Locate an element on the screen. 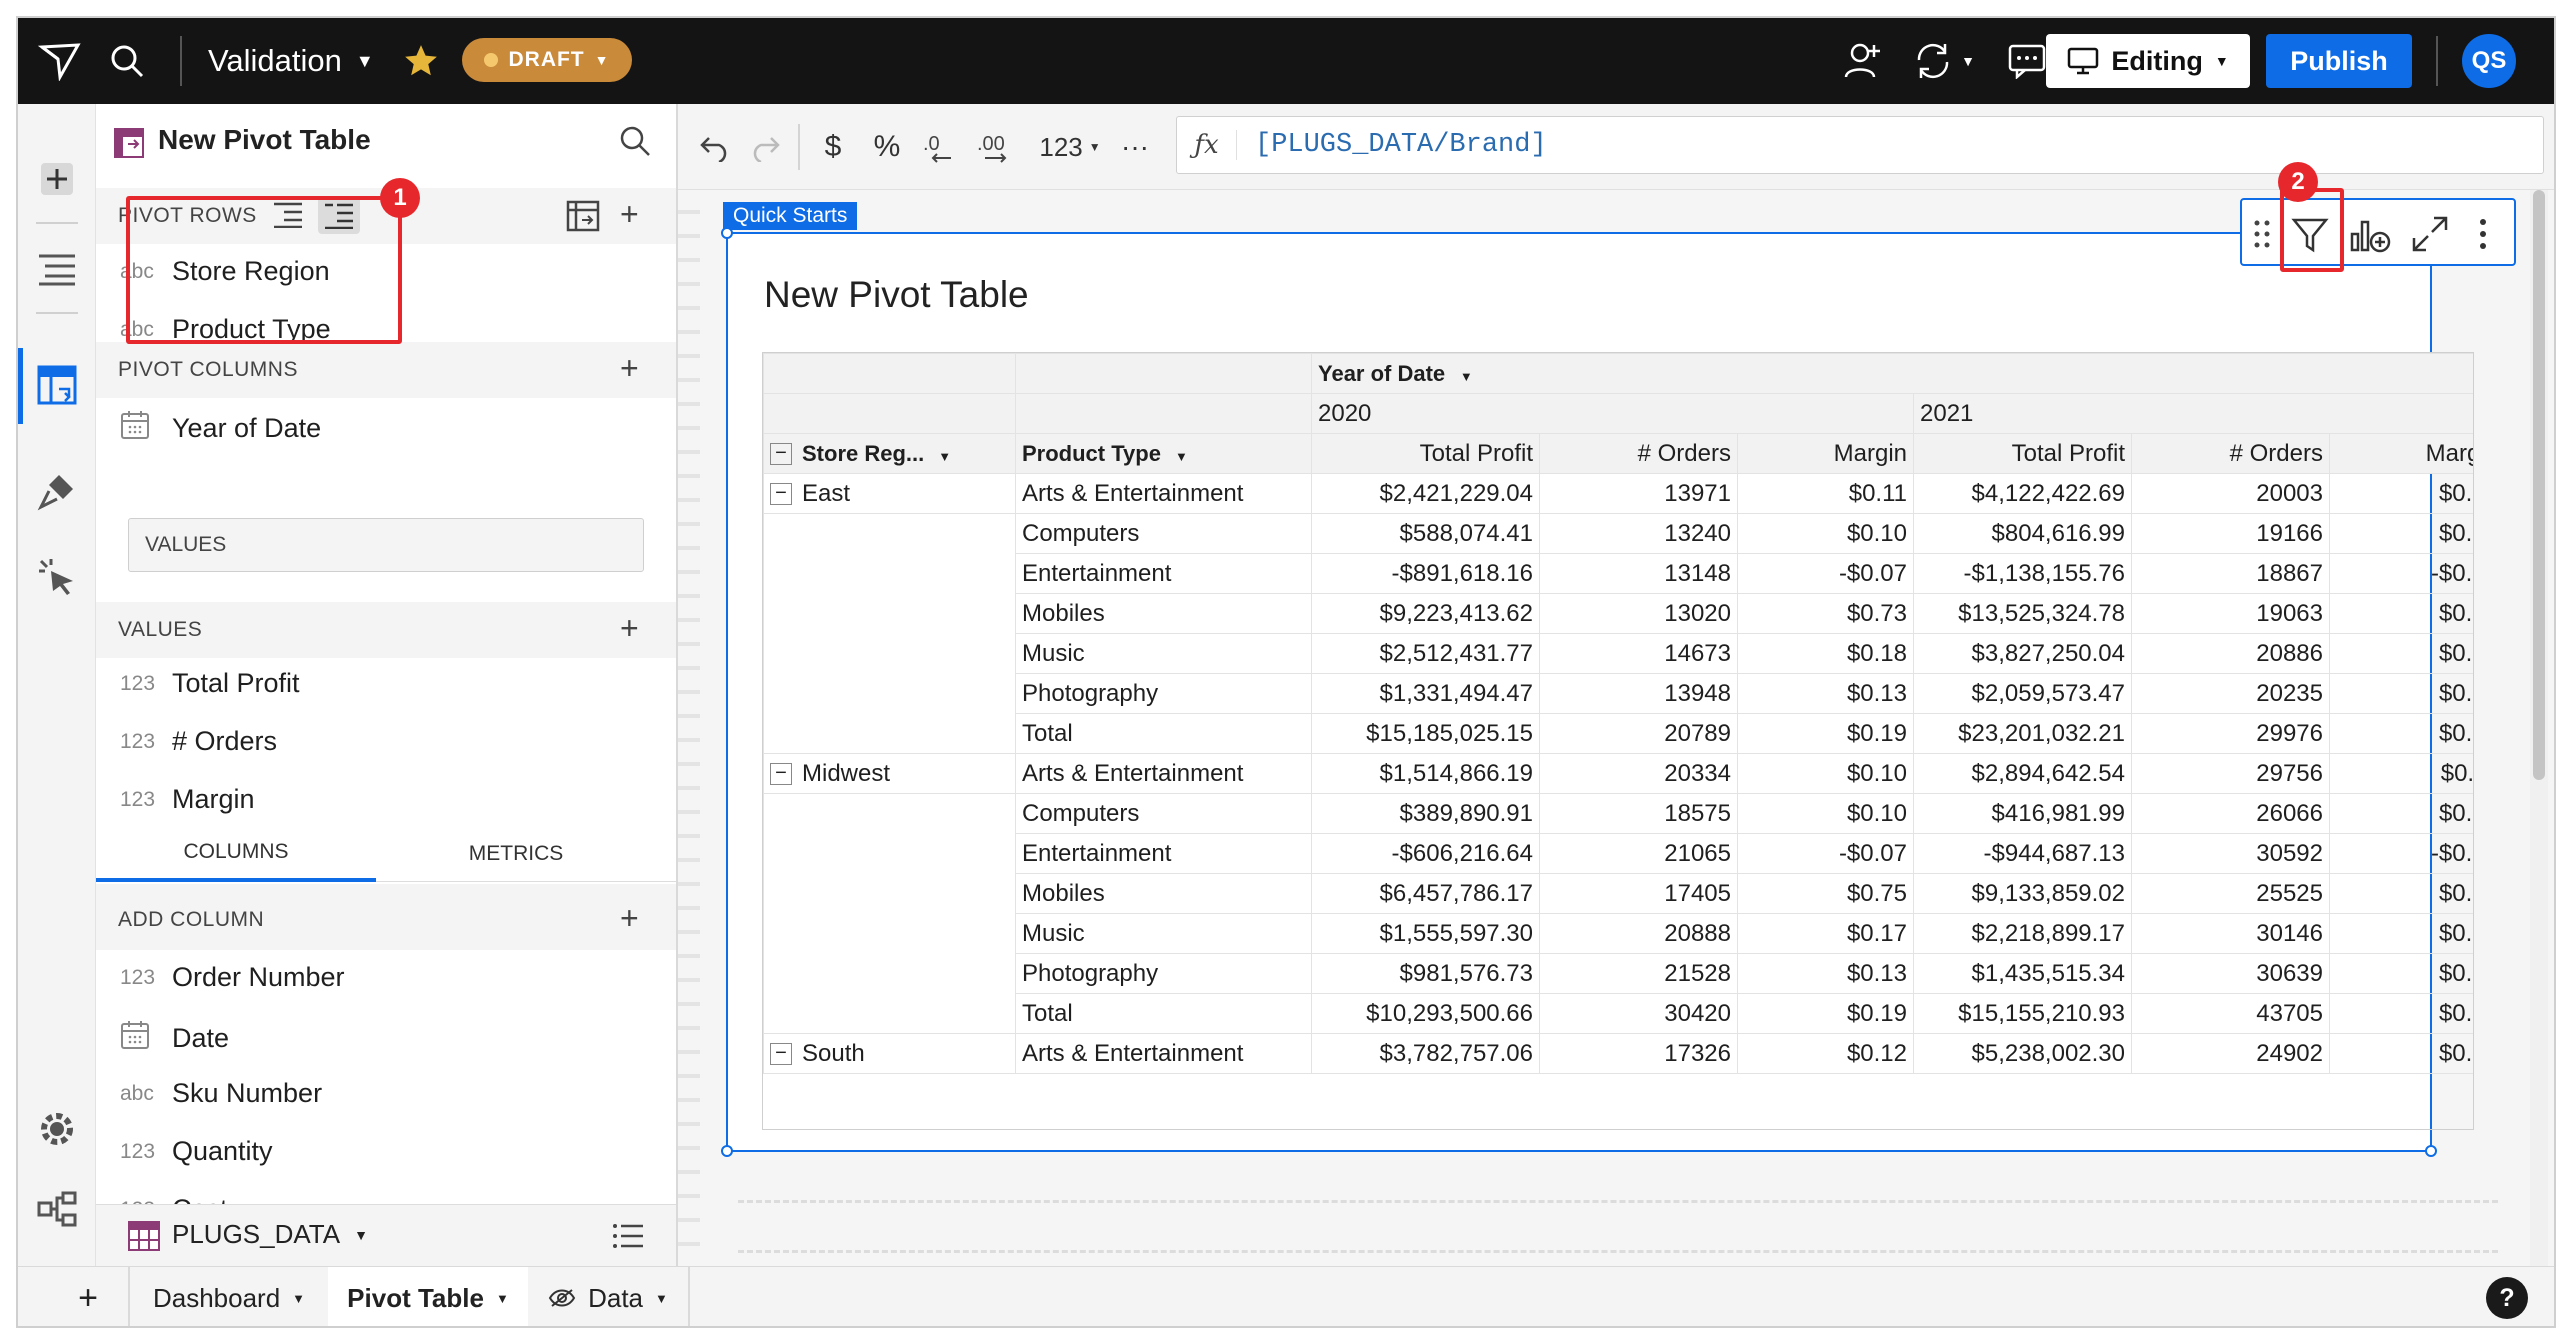  value-cell: $0.19 is located at coordinates (2401, 653).